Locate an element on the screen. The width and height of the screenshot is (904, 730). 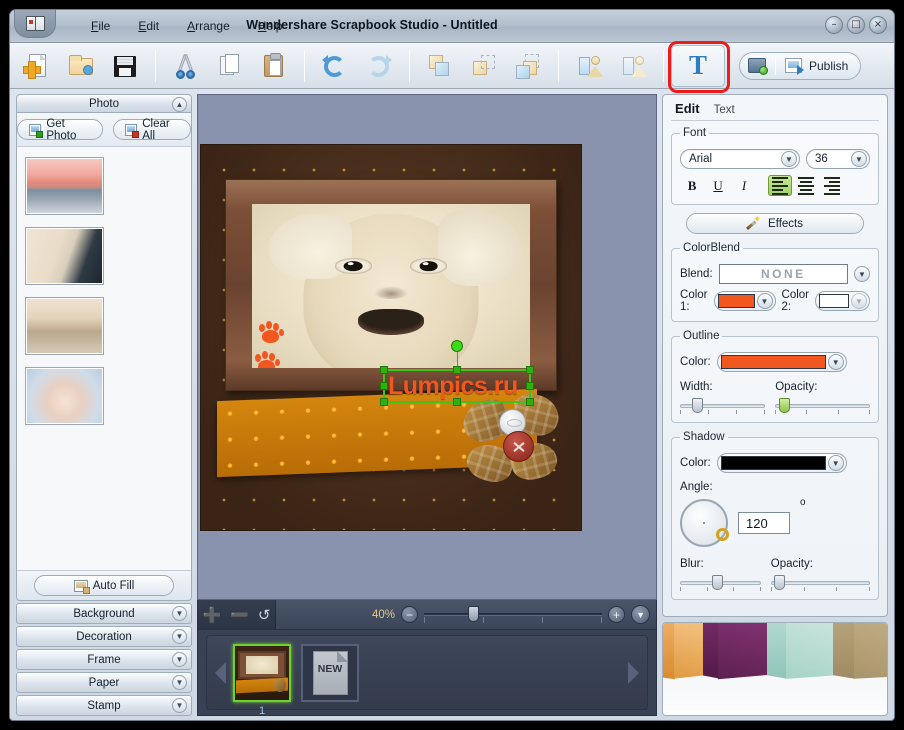
maximize-button: □ is located at coordinates (856, 25).